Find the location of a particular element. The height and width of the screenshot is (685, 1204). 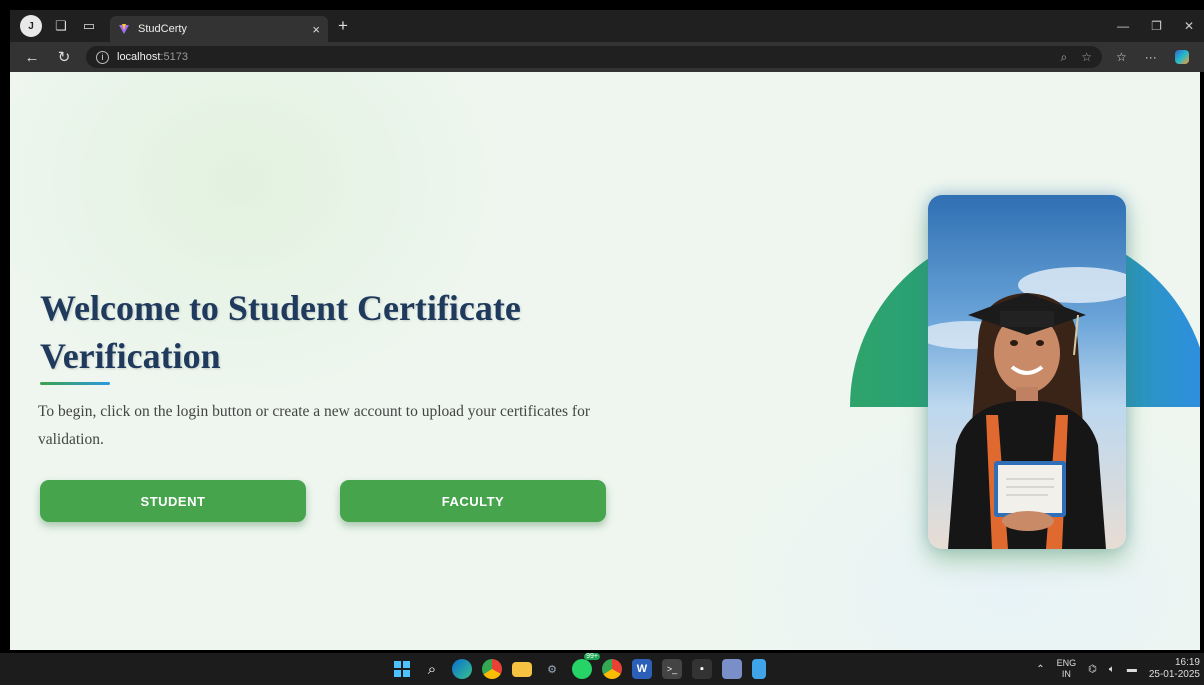

settings-icon: ⚙ is located at coordinates (552, 669).